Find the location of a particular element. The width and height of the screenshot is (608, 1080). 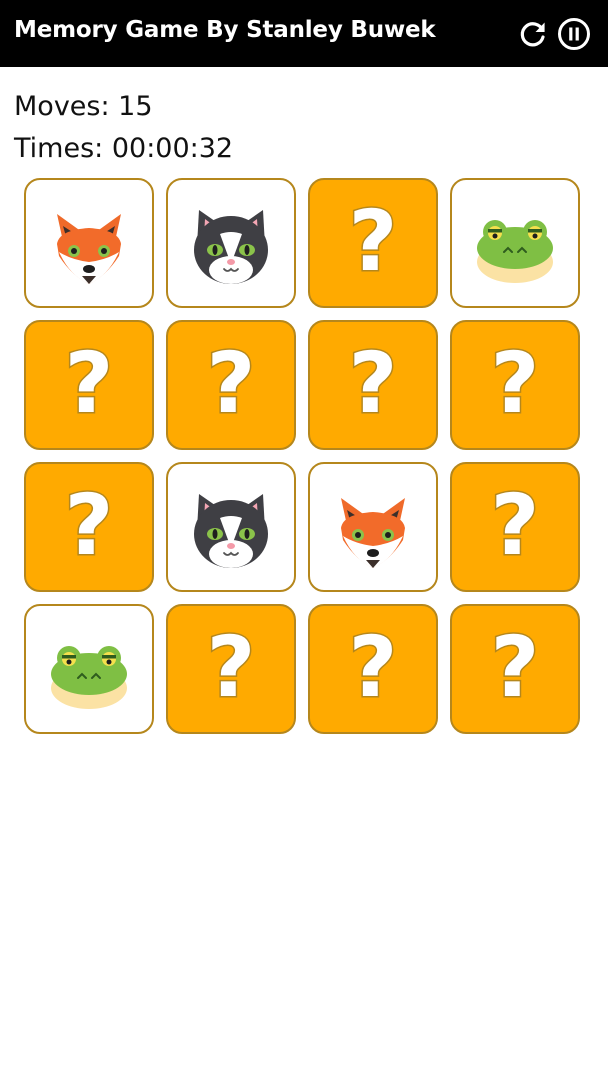

time-label: Times: is located at coordinates (59, 148).